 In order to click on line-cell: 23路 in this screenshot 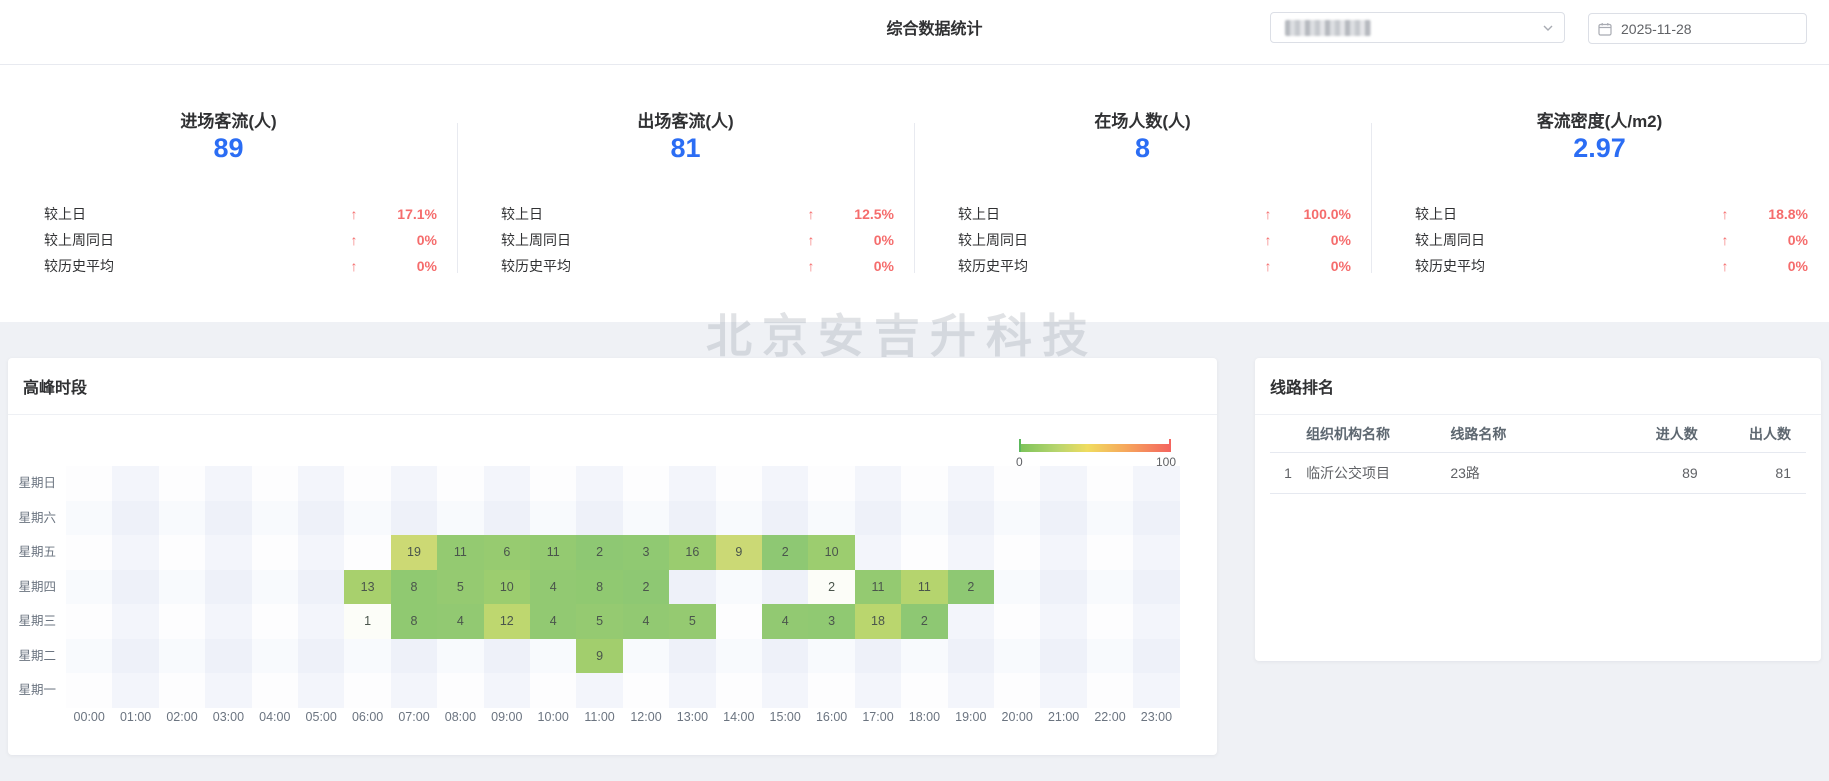, I will do `click(1538, 473)`.